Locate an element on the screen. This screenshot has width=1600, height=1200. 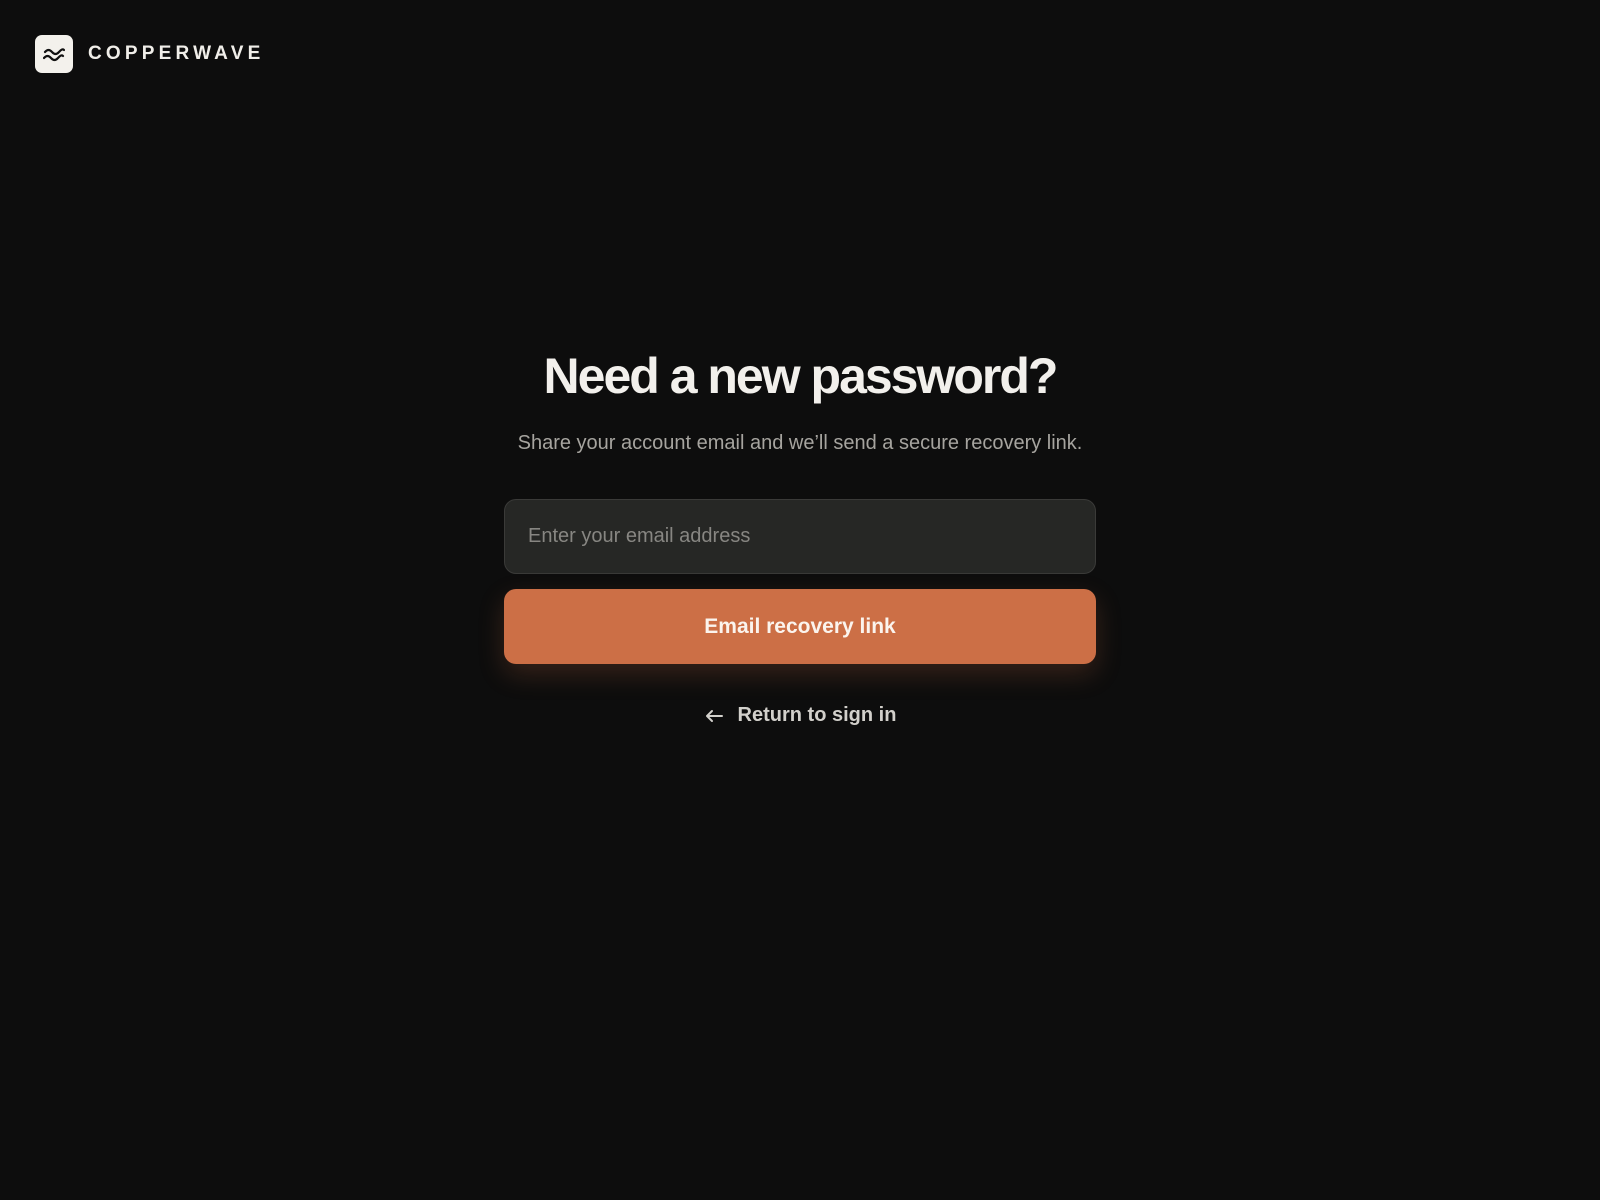
email-input is located at coordinates (800, 536).